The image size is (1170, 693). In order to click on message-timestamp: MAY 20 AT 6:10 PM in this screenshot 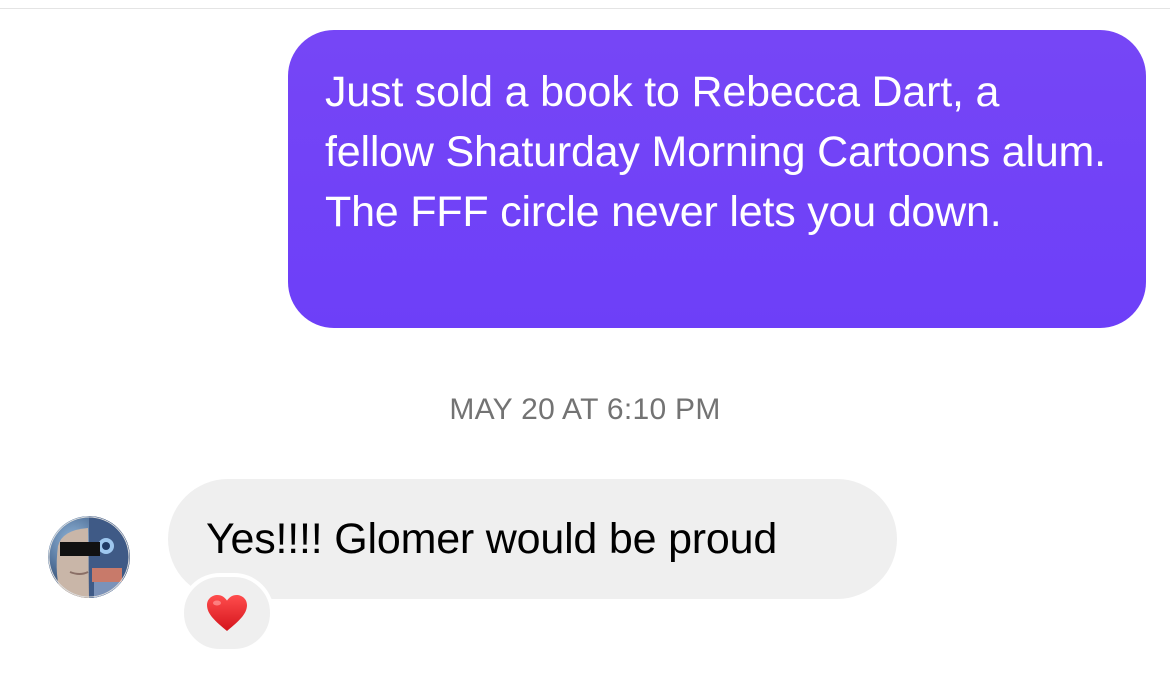, I will do `click(585, 409)`.